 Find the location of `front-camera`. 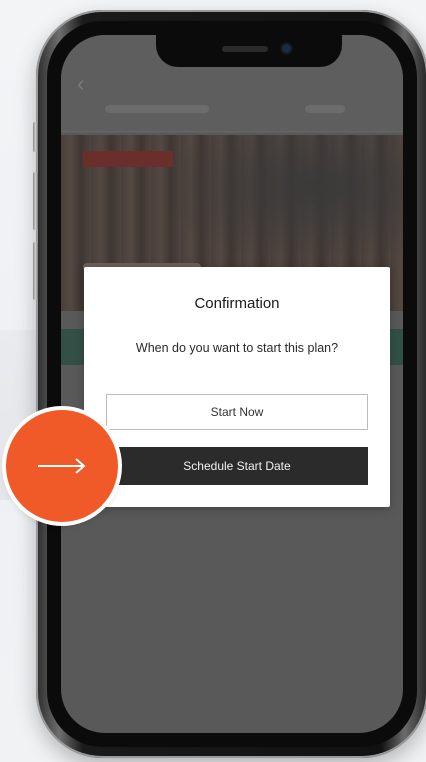

front-camera is located at coordinates (286, 48).